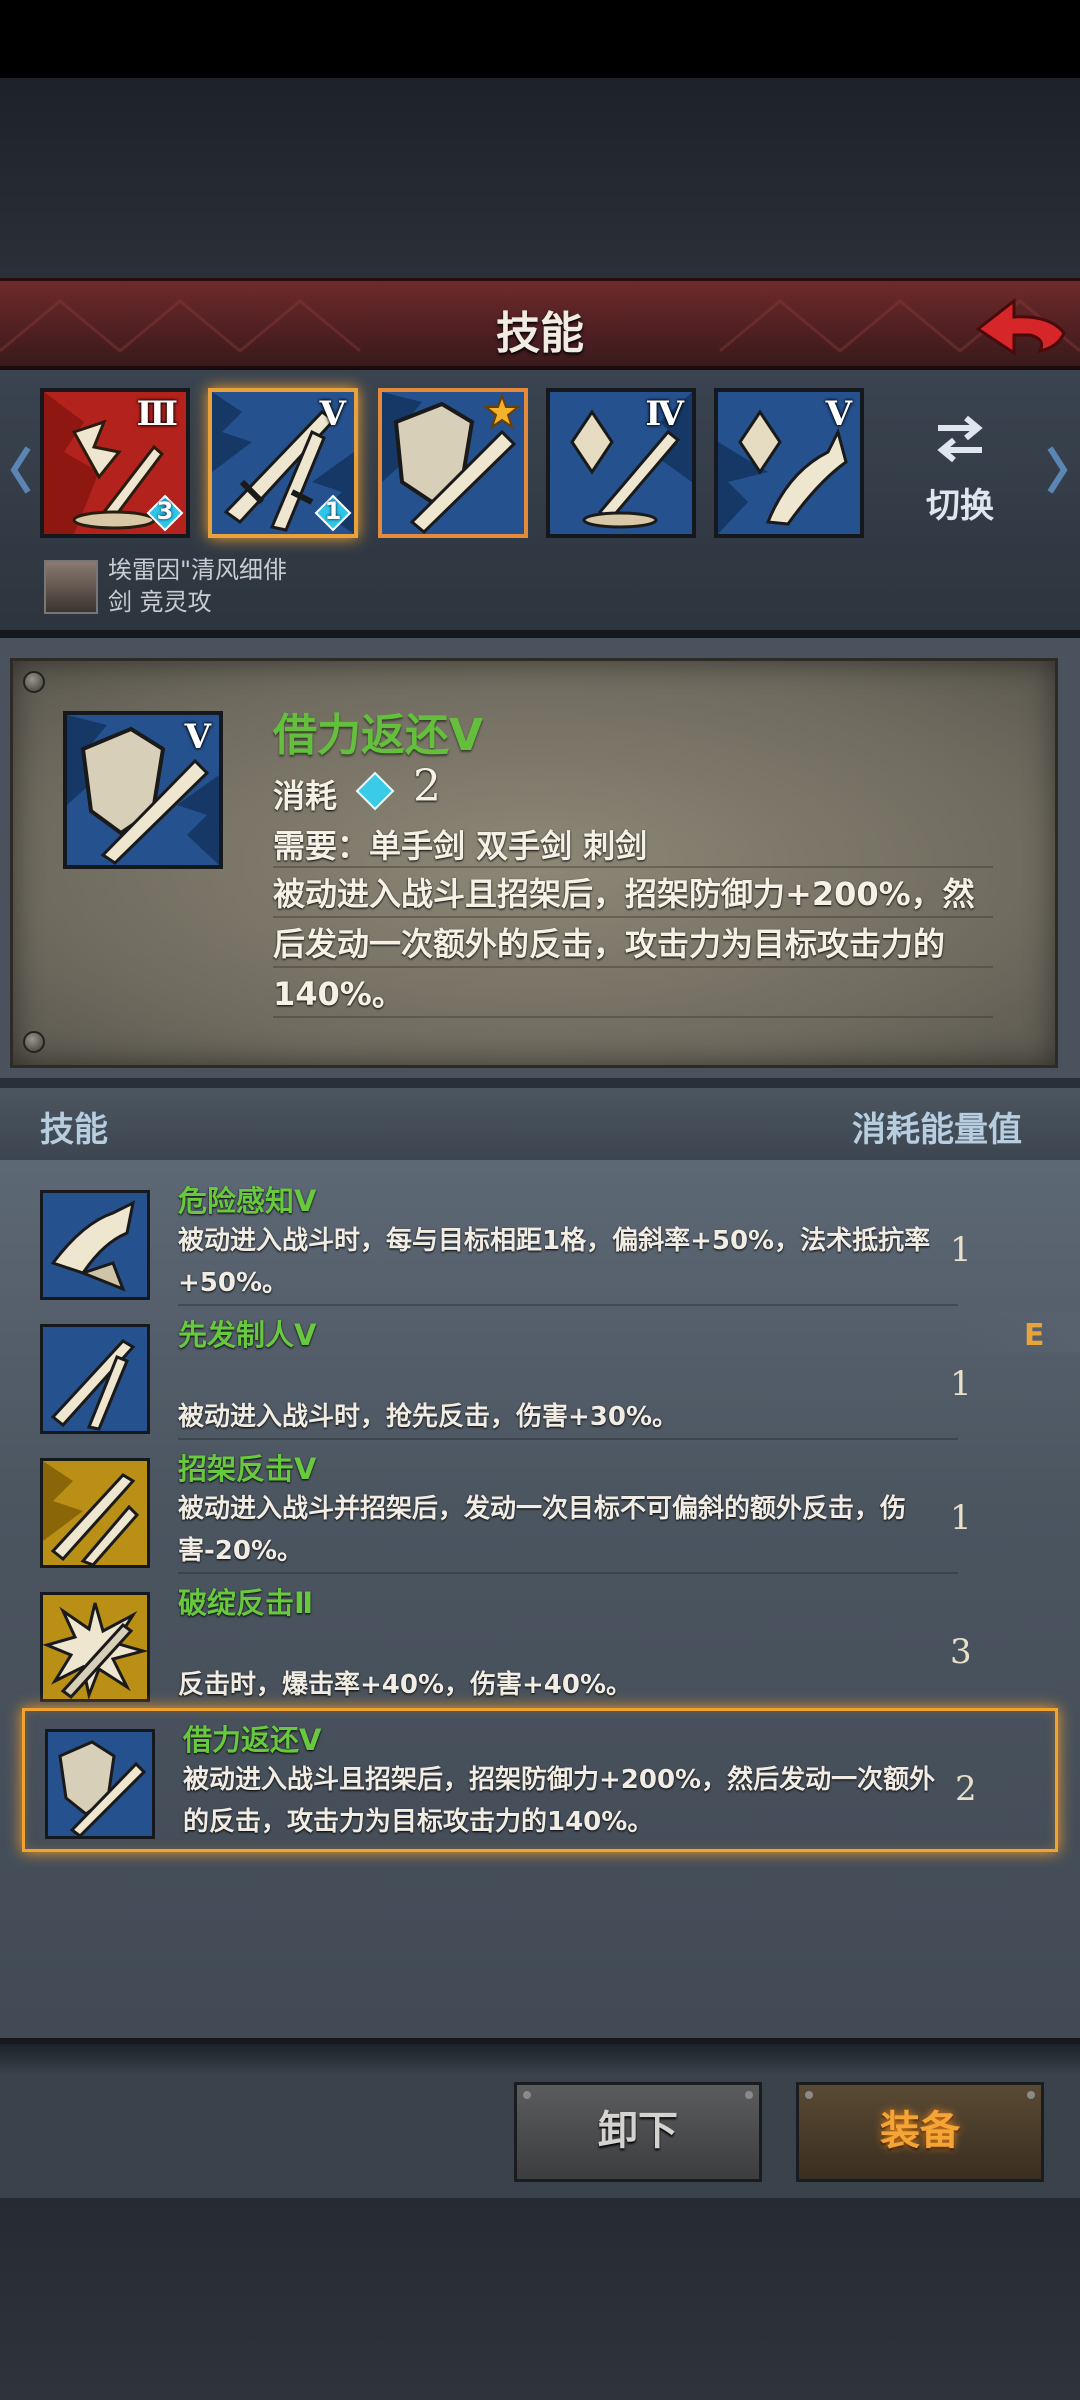  I want to click on hero-info: 埃雷因"清风细俳 剑 竞灵攻, so click(308, 584).